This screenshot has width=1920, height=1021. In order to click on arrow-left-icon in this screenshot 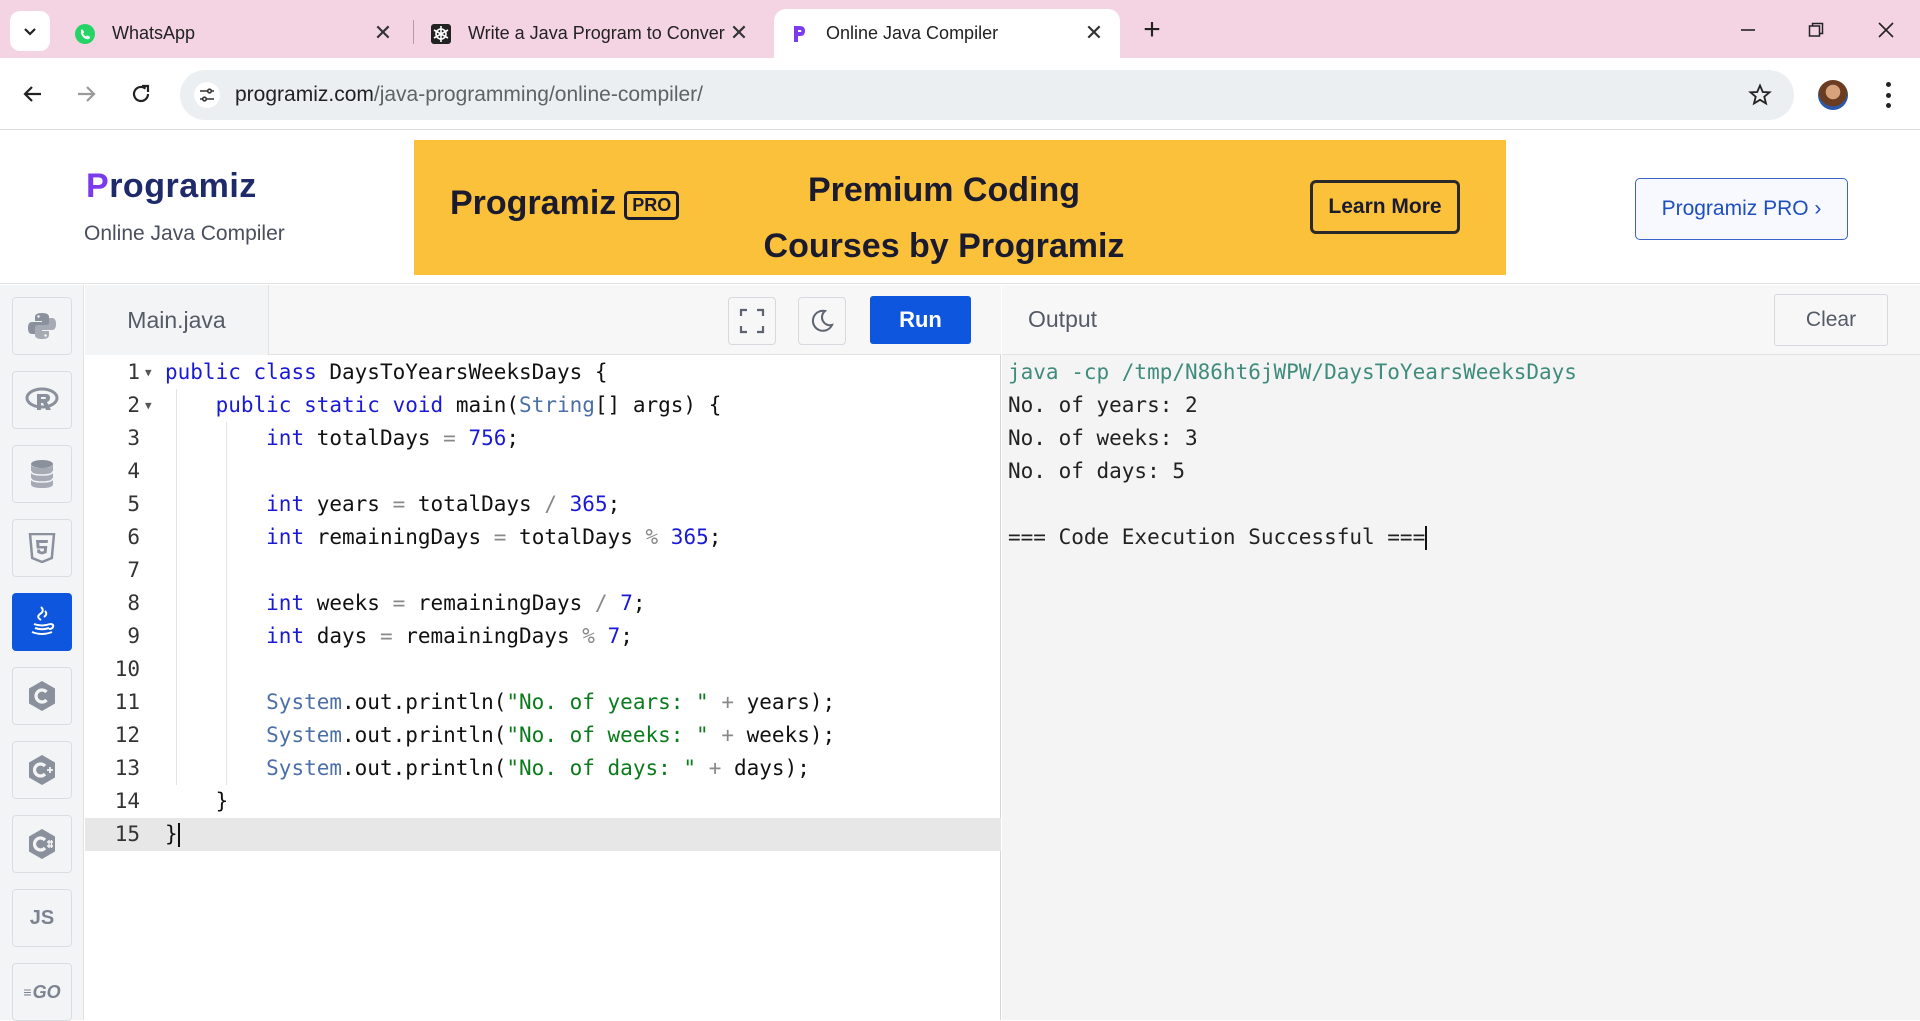, I will do `click(32, 94)`.